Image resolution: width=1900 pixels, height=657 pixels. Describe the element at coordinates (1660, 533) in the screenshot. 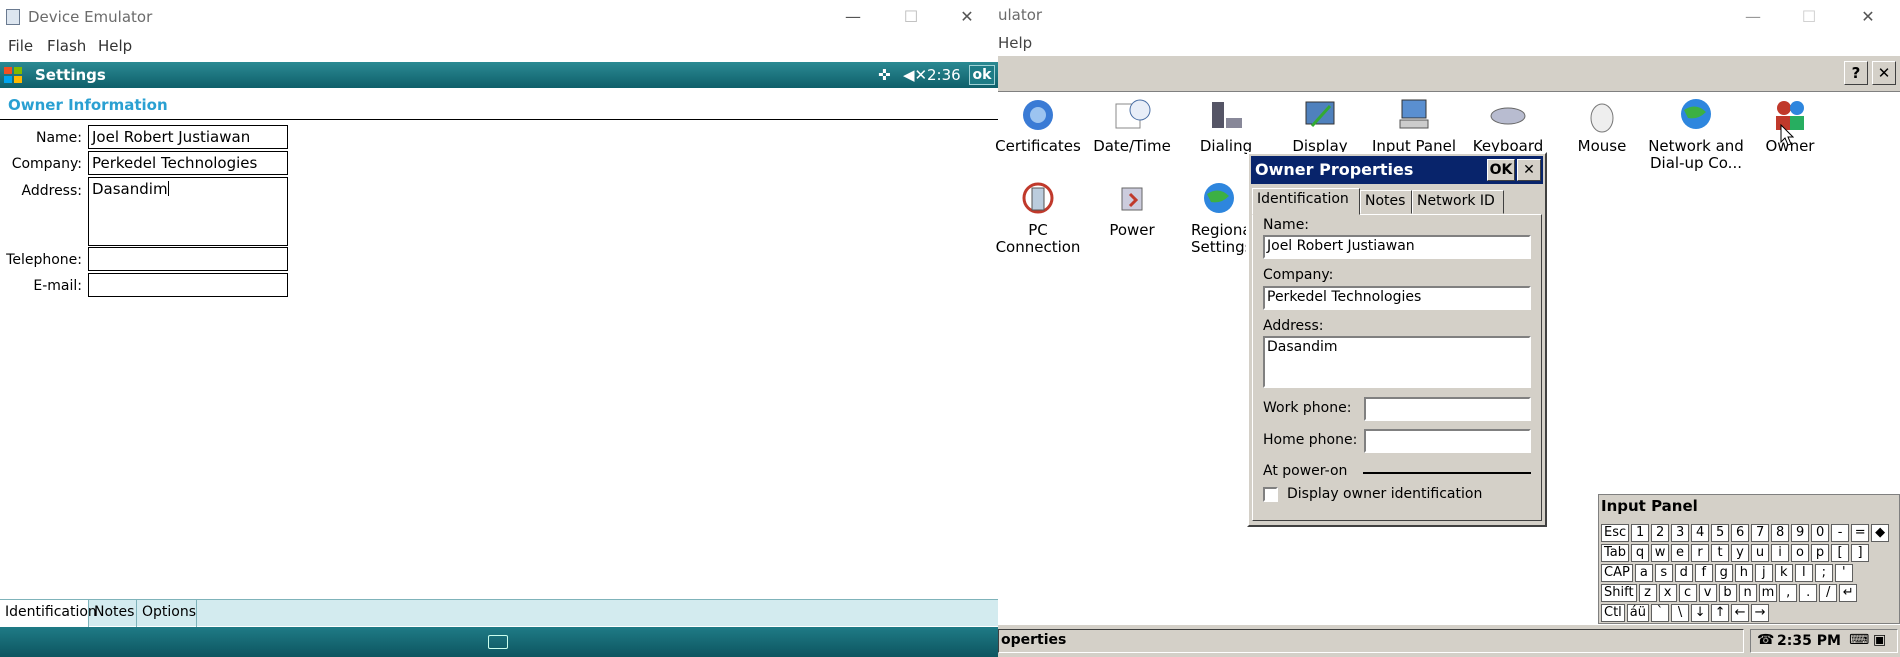

I see `key: 2` at that location.